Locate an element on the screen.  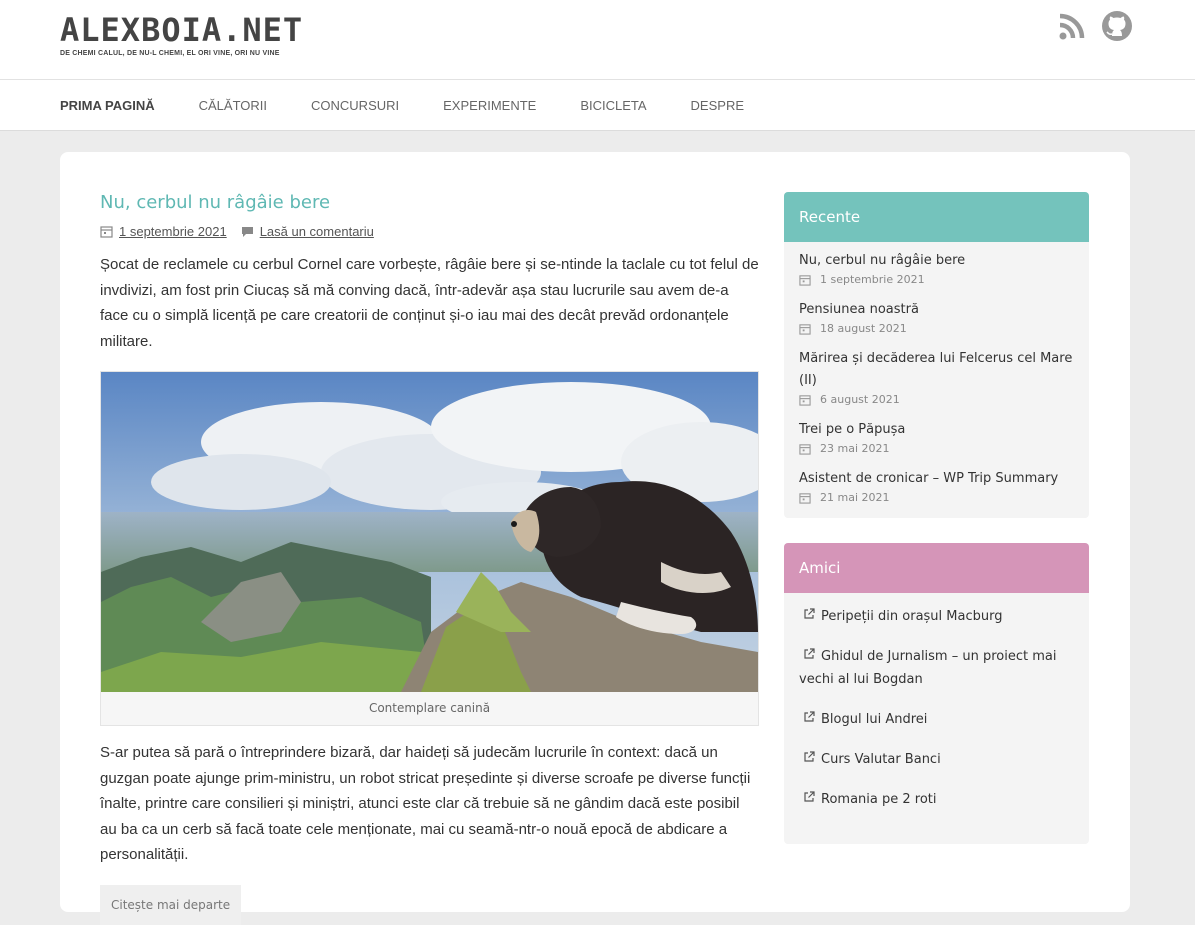
date-text: 18 august 2021 is located at coordinates (863, 328).